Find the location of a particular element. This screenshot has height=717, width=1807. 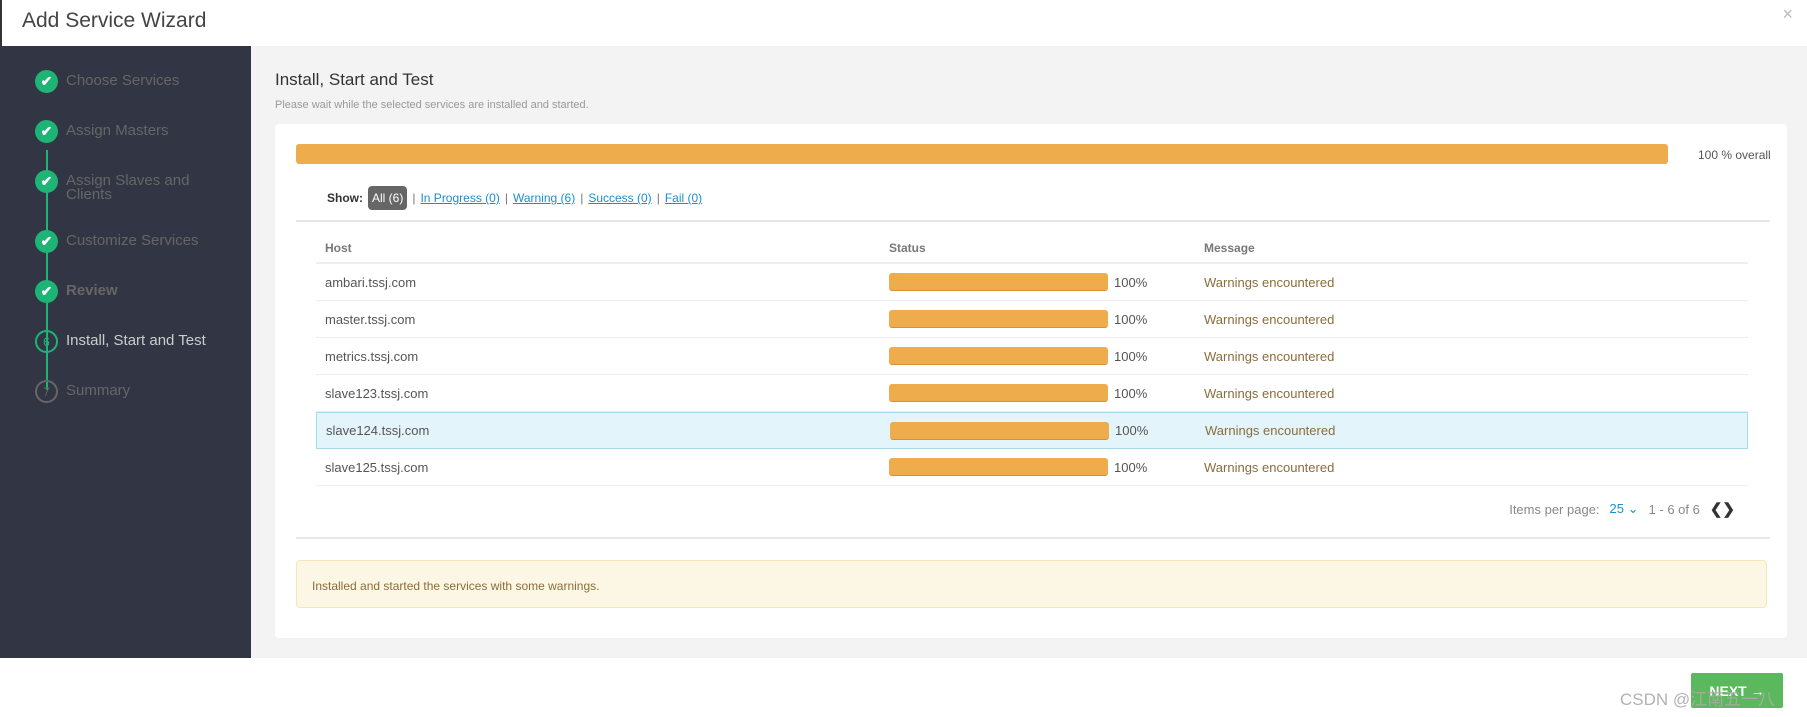

step-label: Summary is located at coordinates (98, 390).